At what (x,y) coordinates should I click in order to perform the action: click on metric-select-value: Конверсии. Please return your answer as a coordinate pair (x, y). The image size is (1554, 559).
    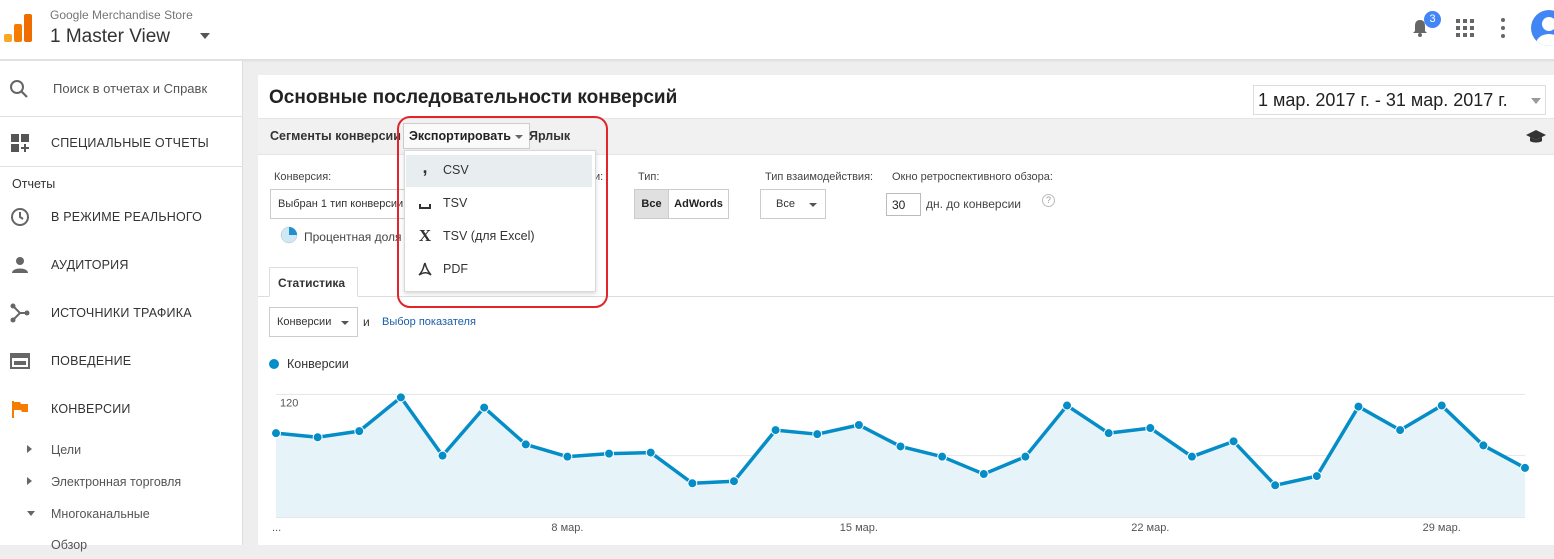
    Looking at the image, I should click on (304, 322).